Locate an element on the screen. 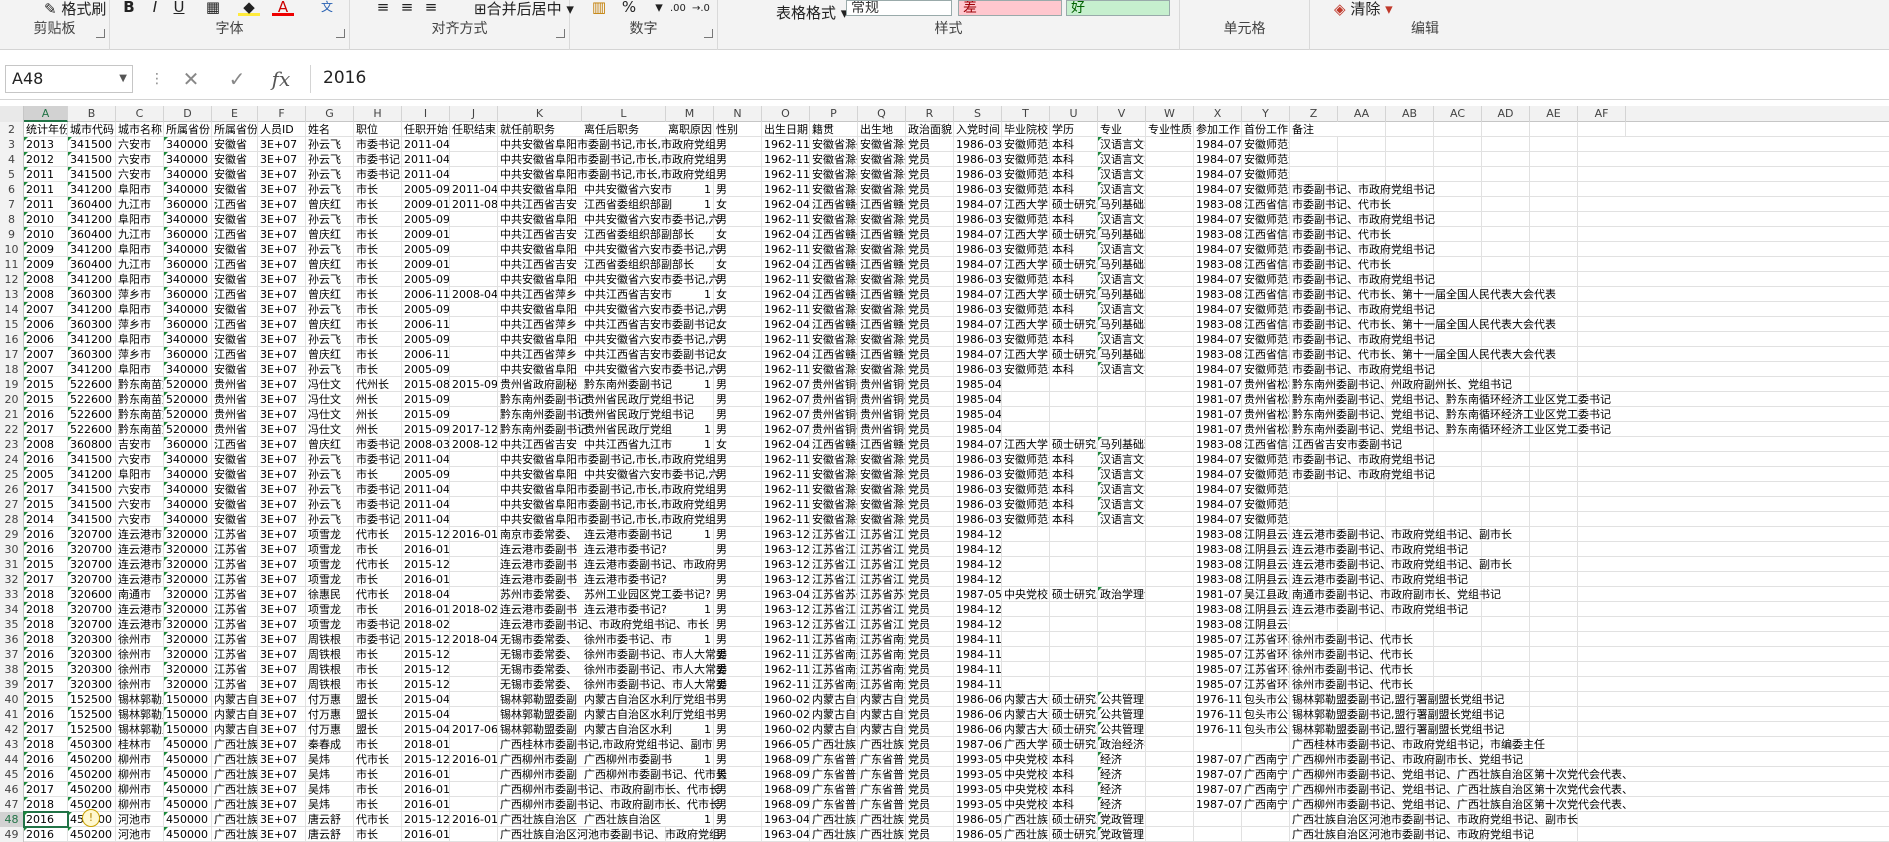 This screenshot has height=842, width=1889. grid-cell: 公共管理 is located at coordinates (1122, 729).